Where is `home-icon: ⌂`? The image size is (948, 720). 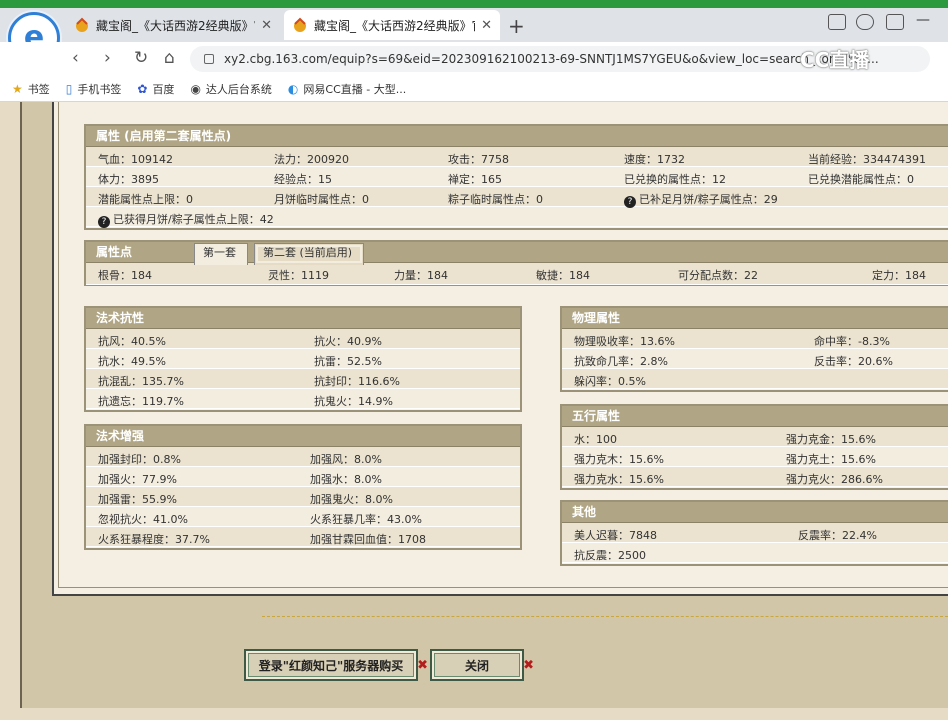 home-icon: ⌂ is located at coordinates (169, 58).